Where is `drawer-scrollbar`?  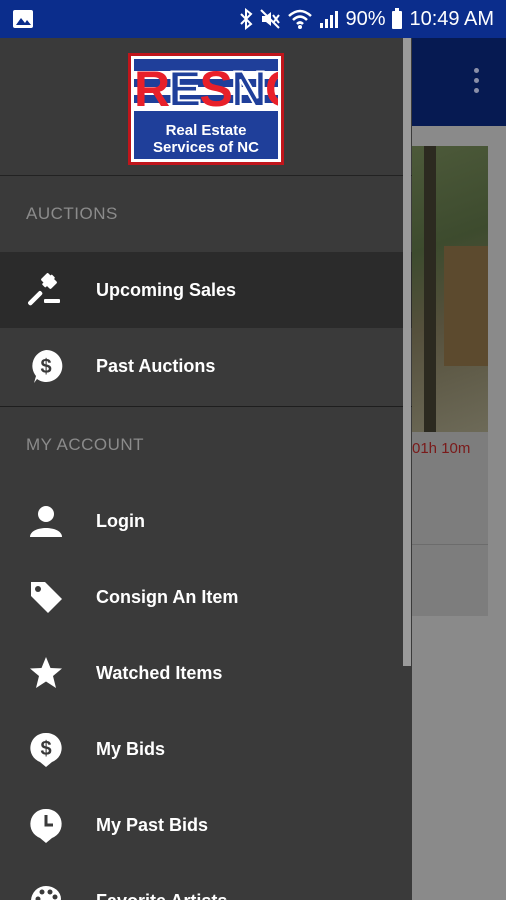 drawer-scrollbar is located at coordinates (407, 352).